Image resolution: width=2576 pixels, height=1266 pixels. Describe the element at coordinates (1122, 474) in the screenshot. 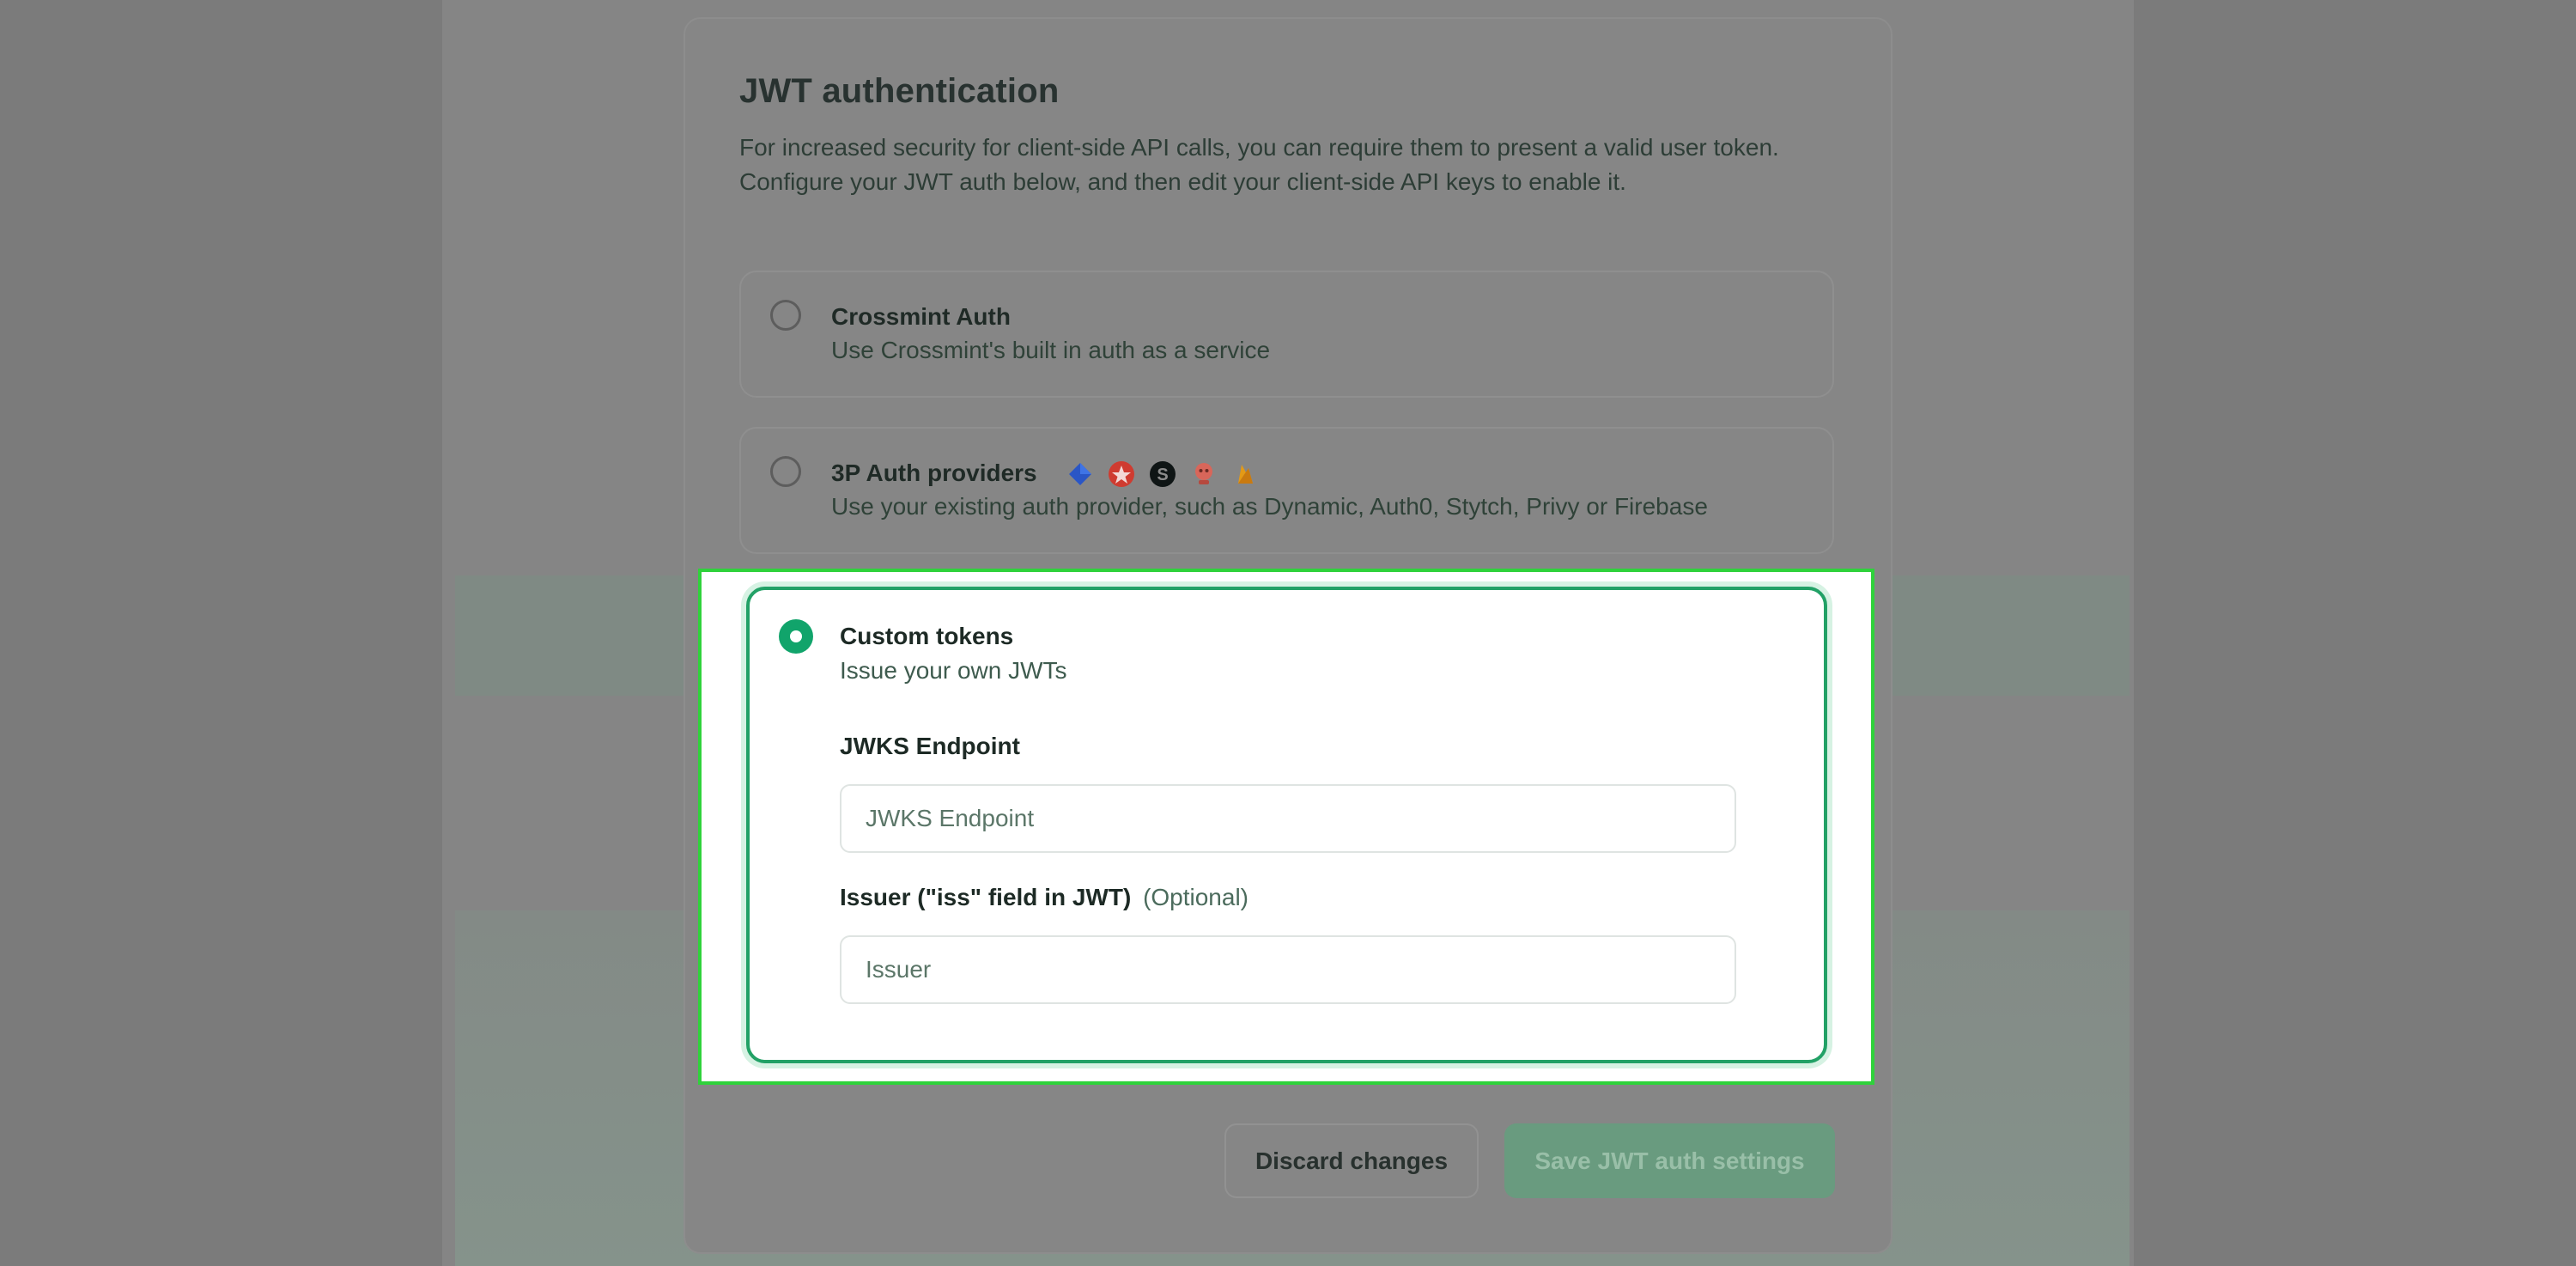

I see `auth0-icon` at that location.